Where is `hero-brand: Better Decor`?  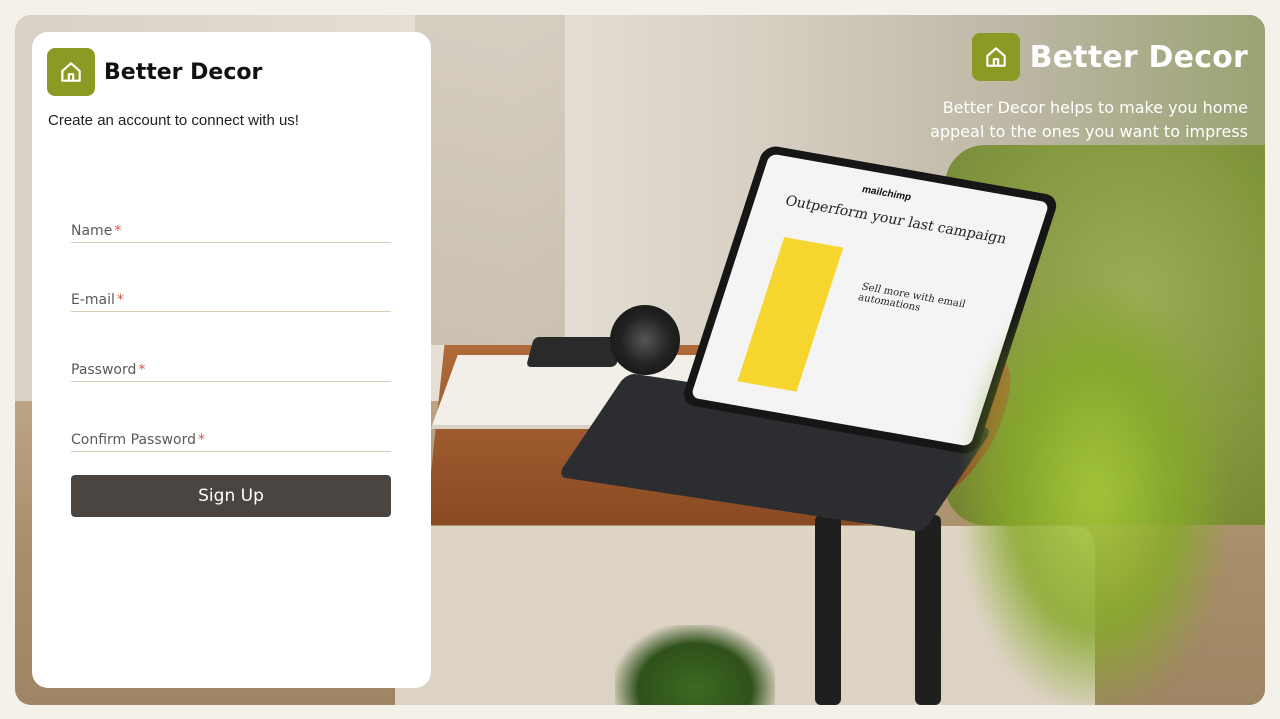
hero-brand: Better Decor is located at coordinates (1109, 57).